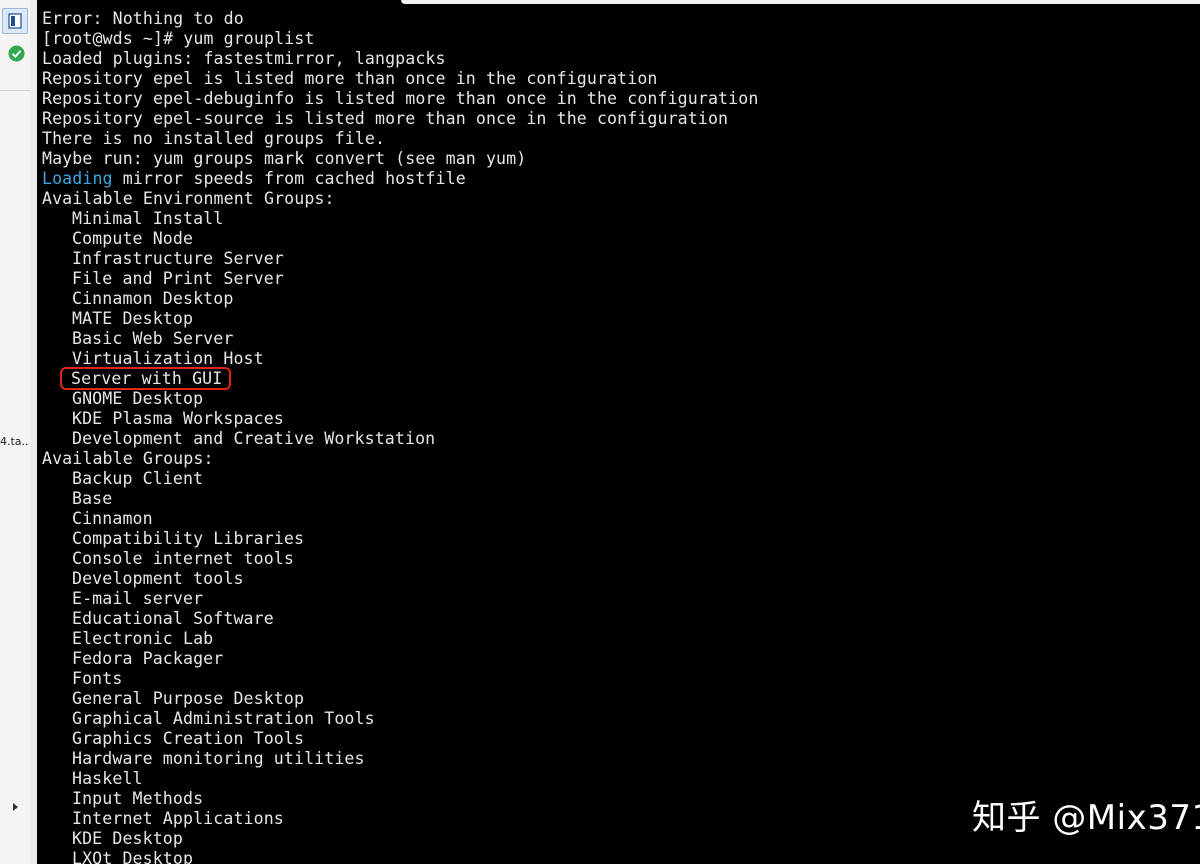 This screenshot has height=864, width=1200. Describe the element at coordinates (188, 198) in the screenshot. I see `env-groups-header: Available Environment Groups:` at that location.